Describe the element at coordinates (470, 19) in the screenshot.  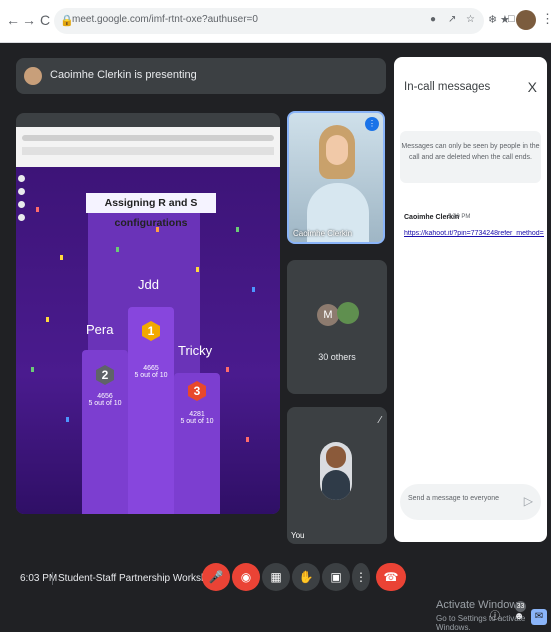
I see `star-icon: ☆` at that location.